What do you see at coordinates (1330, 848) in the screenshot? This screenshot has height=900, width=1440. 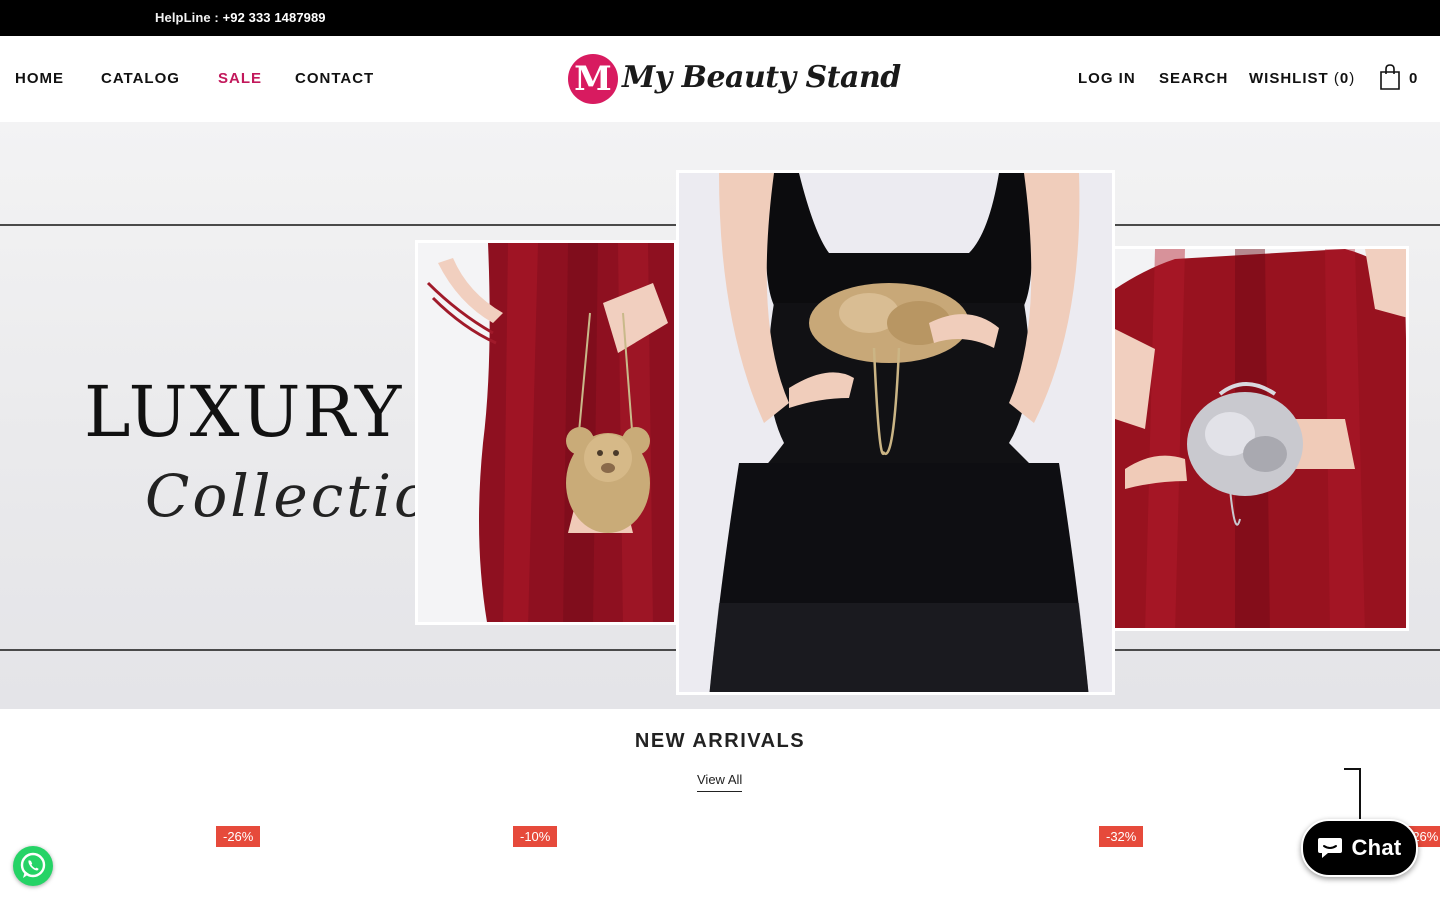 I see `chat-bubble-icon` at bounding box center [1330, 848].